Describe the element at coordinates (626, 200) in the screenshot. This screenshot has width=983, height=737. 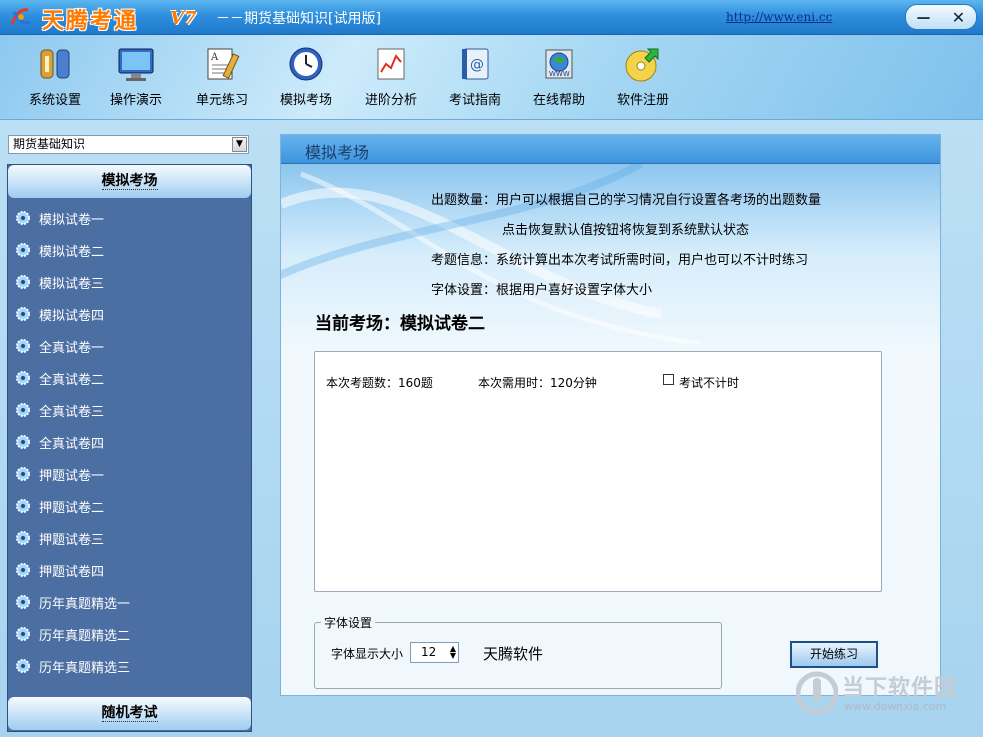
I see `info-line-question-count: 出题数量：用户可以根据自己的学习情况自行设置各考场的出题数量` at that location.